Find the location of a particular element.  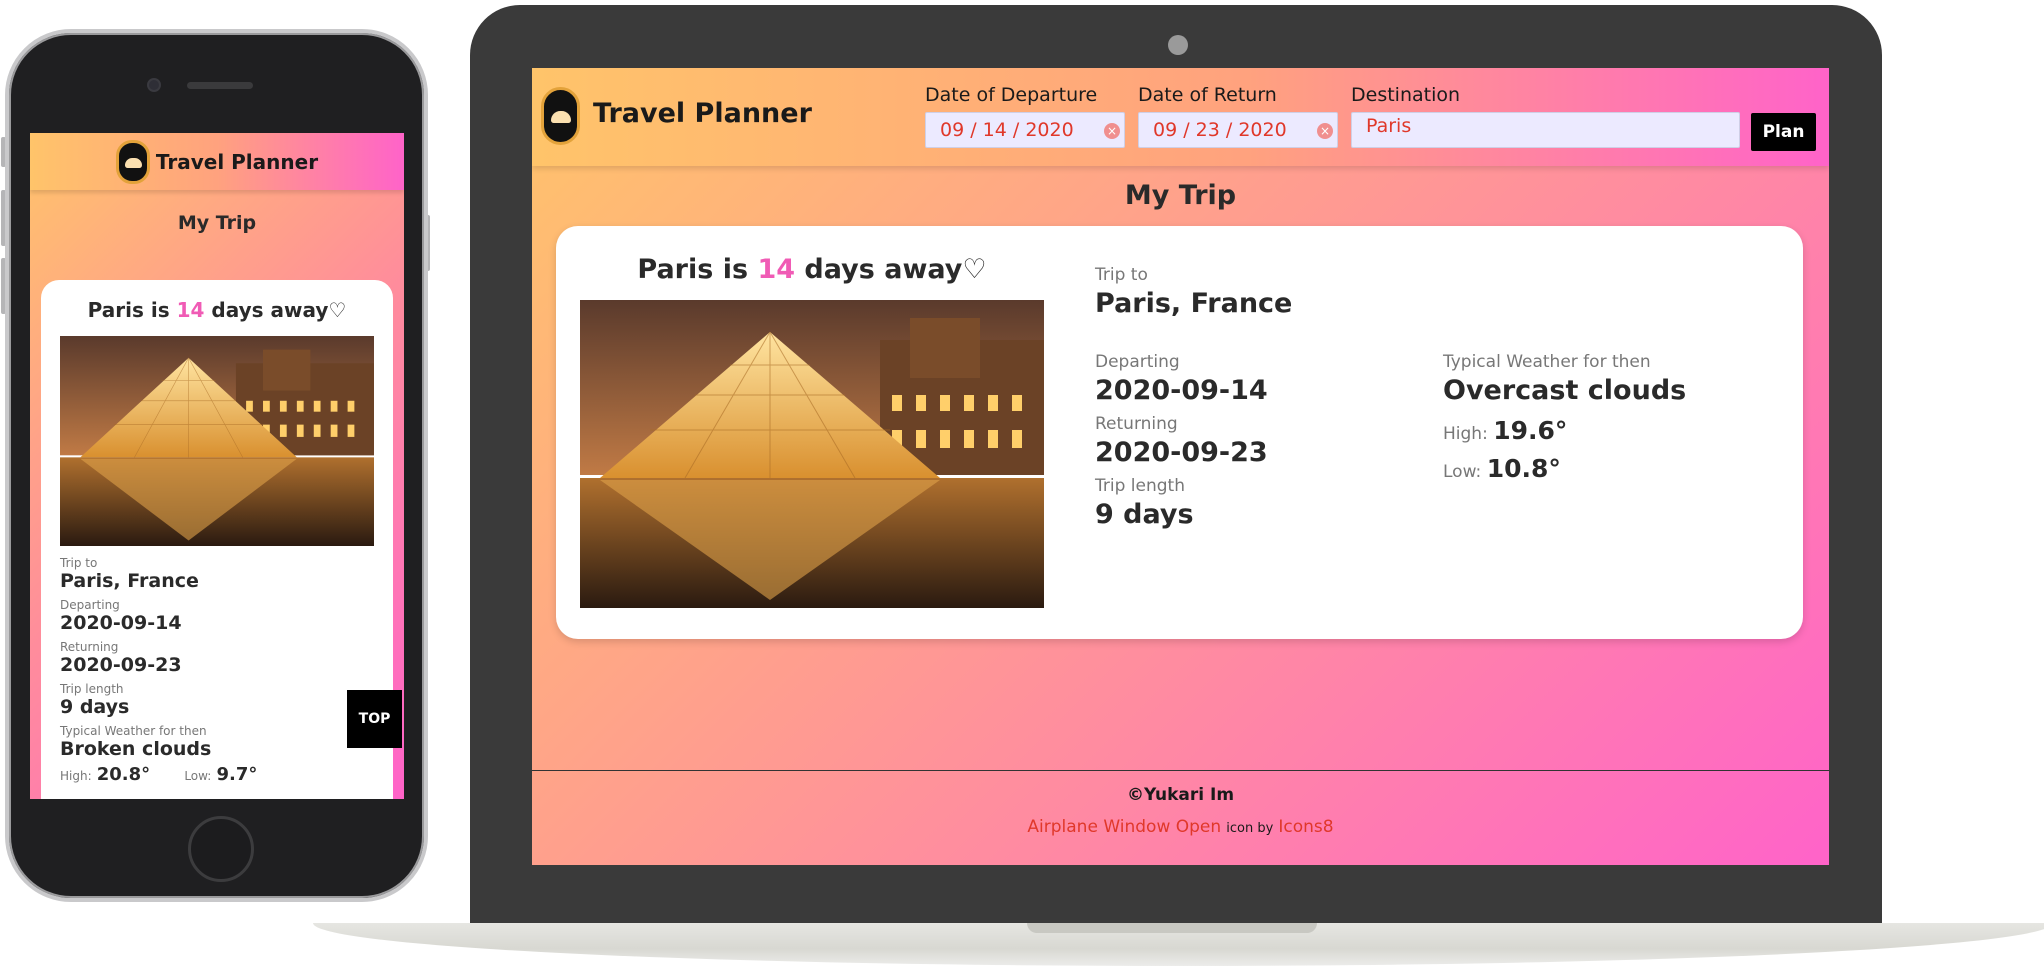

desktop-countdown: Paris is 14 days away♡ is located at coordinates (812, 269).